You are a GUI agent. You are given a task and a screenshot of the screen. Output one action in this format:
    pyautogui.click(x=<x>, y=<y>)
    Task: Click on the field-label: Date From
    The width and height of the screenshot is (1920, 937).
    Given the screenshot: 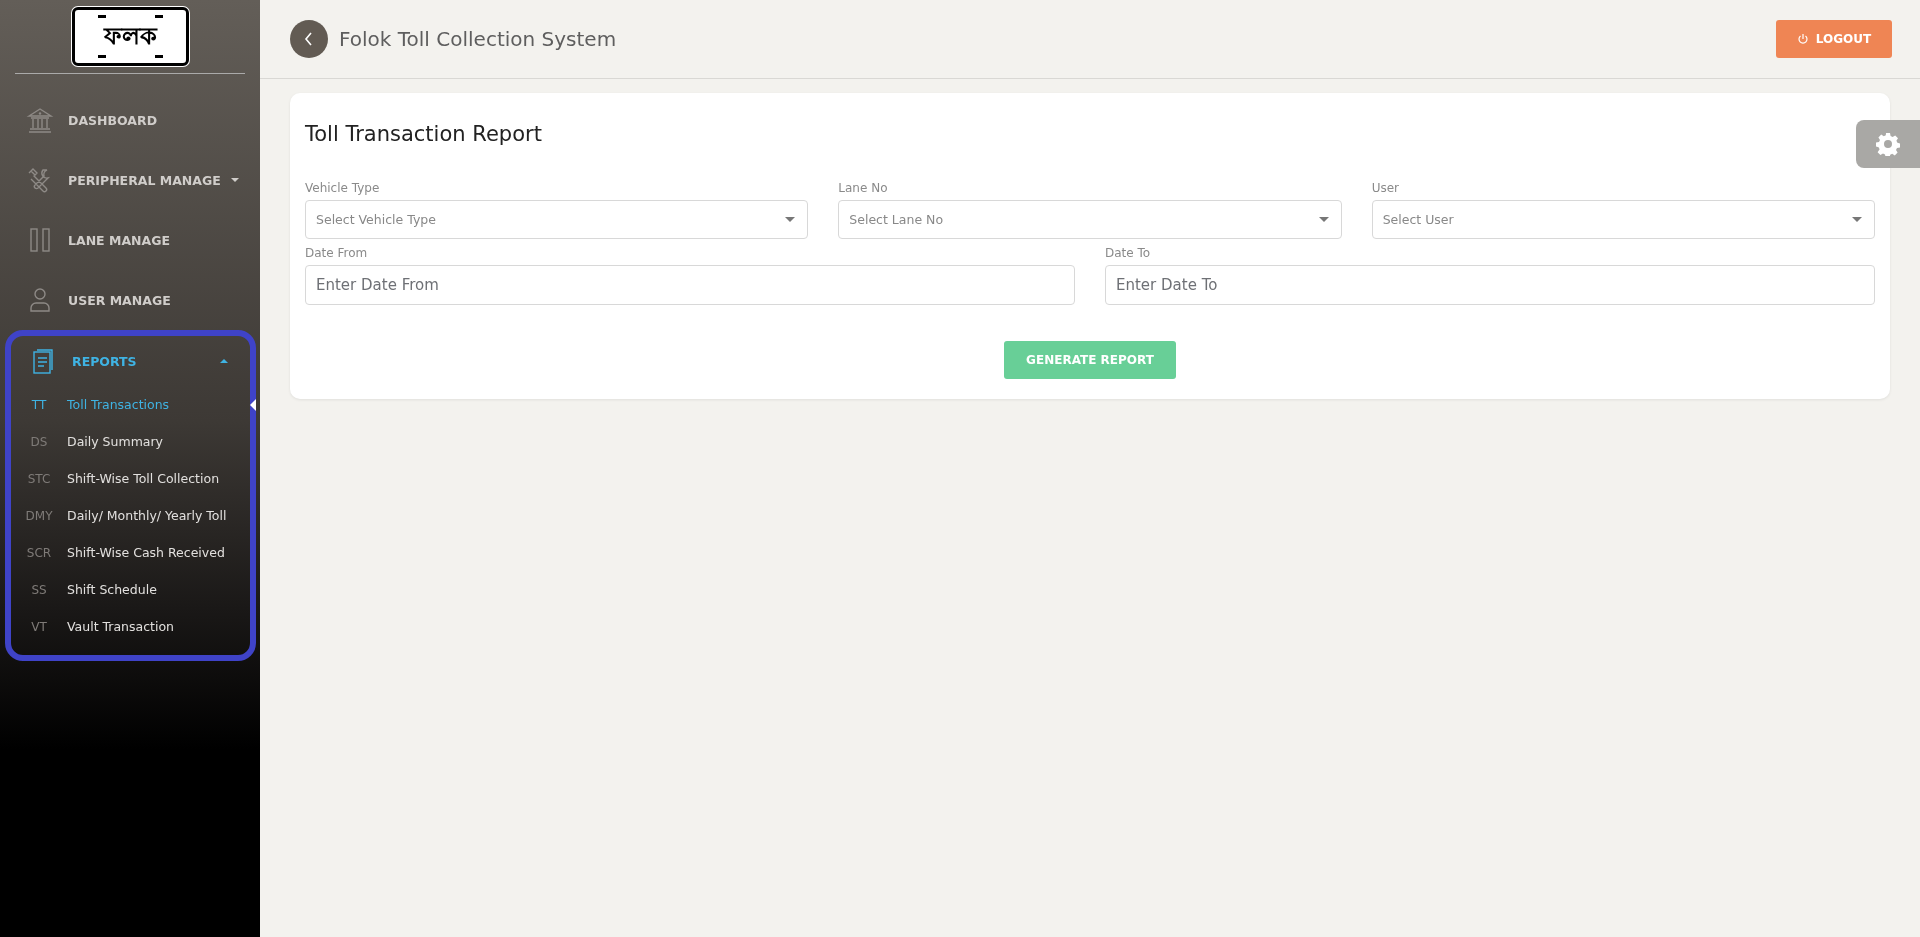 What is the action you would take?
    pyautogui.click(x=337, y=253)
    